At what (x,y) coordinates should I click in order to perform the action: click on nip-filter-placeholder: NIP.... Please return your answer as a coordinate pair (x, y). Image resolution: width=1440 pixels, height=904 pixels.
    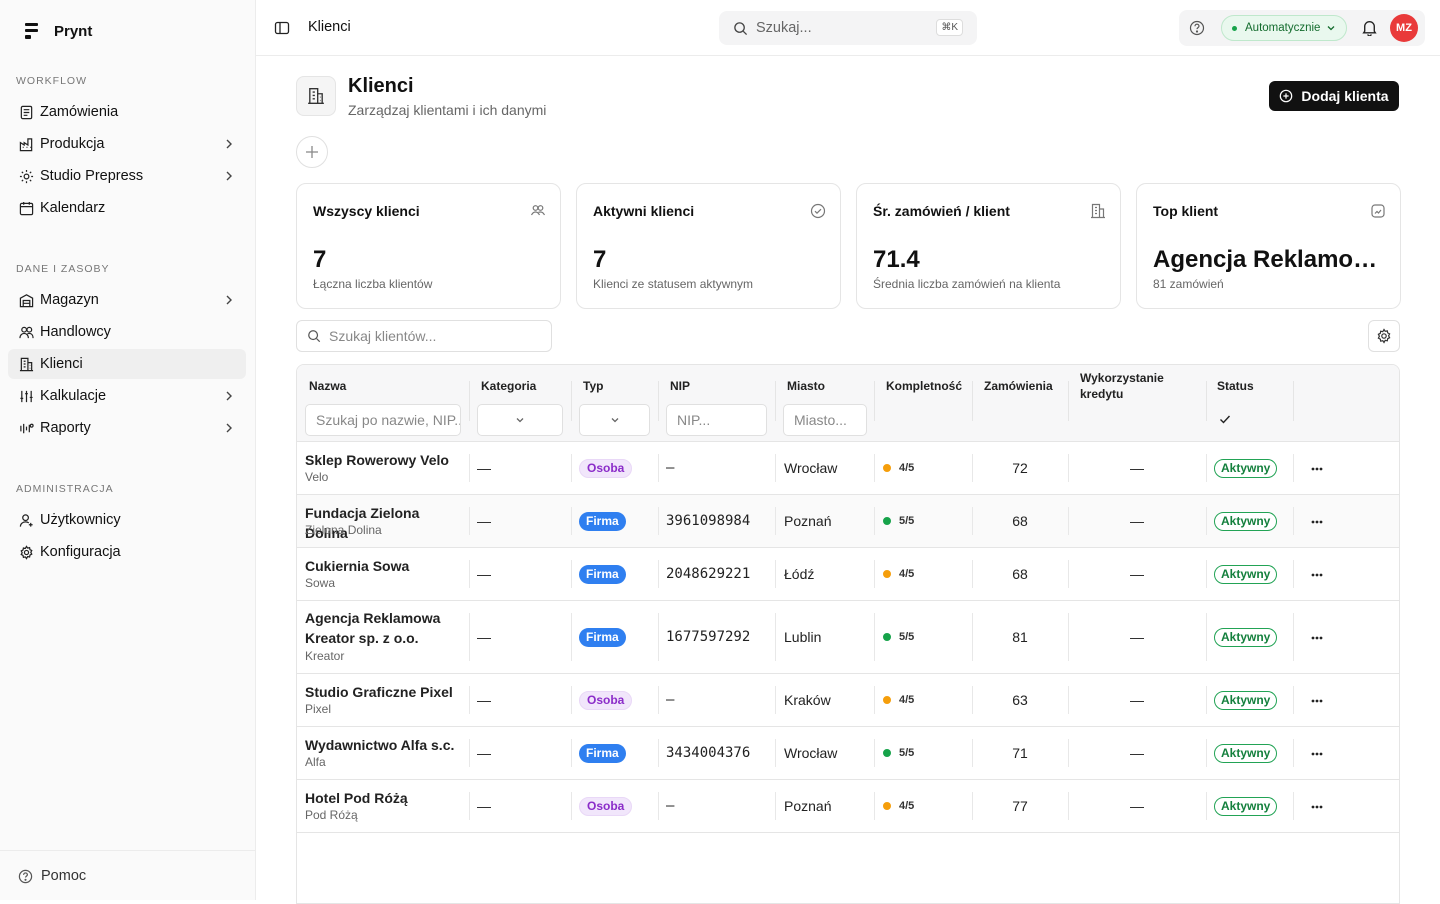
    Looking at the image, I should click on (694, 420).